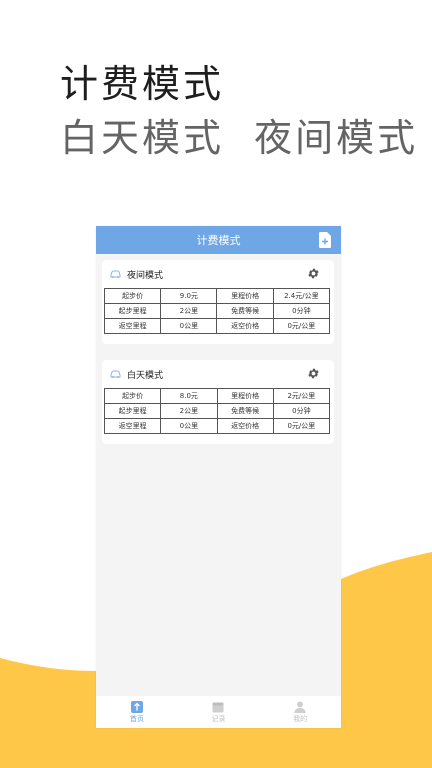 The width and height of the screenshot is (432, 768). What do you see at coordinates (136, 718) in the screenshot?
I see `tab-label: 首页` at bounding box center [136, 718].